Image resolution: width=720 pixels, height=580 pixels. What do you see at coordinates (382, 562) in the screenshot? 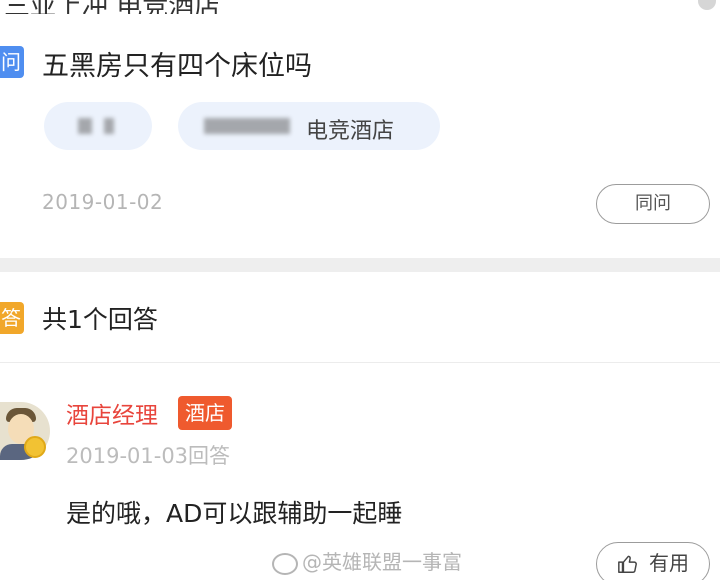
I see `watermark-text: @英雄联盟一事富` at bounding box center [382, 562].